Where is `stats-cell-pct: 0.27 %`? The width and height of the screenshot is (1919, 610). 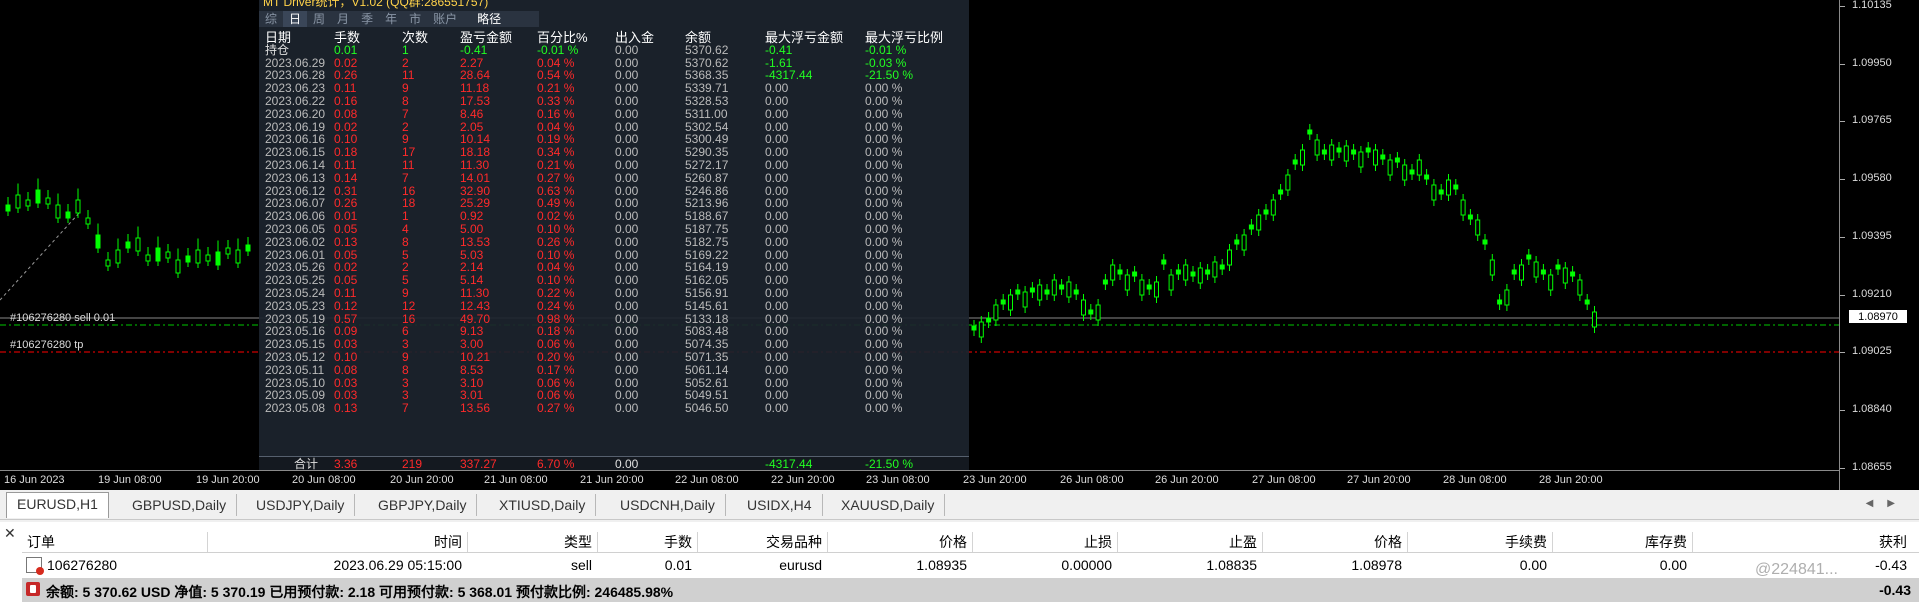
stats-cell-pct: 0.27 % is located at coordinates (556, 408).